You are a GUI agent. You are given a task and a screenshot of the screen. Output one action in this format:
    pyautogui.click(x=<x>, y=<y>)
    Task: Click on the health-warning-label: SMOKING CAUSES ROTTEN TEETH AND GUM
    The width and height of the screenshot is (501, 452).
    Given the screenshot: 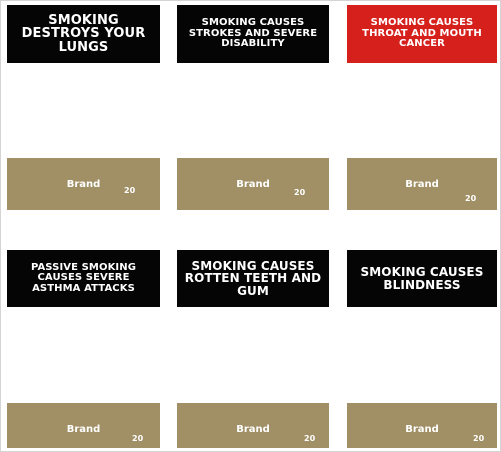 What is the action you would take?
    pyautogui.click(x=253, y=278)
    